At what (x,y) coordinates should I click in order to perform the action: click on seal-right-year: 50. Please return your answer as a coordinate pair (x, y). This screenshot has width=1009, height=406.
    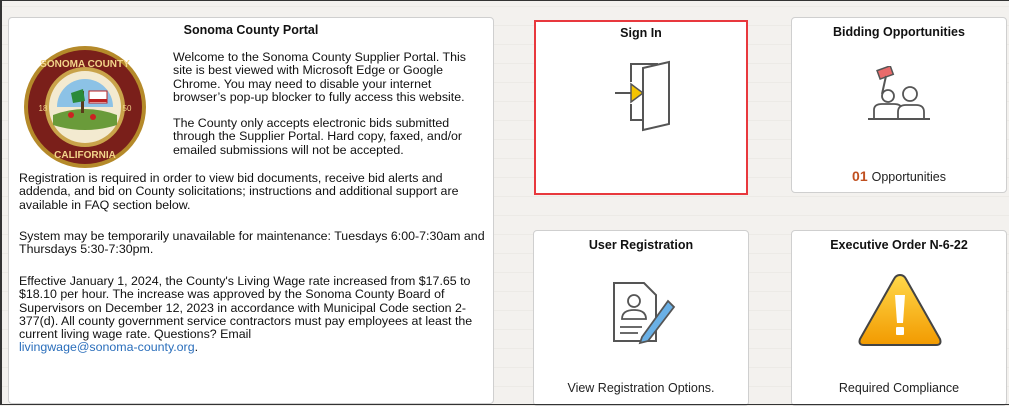
    Looking at the image, I should click on (127, 108).